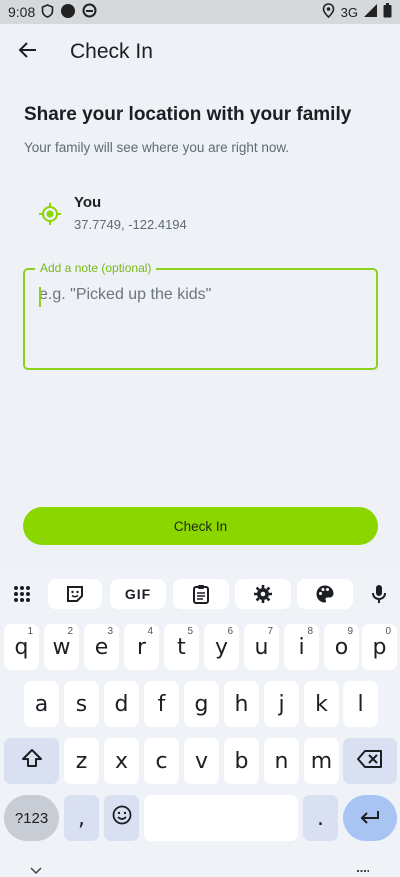 The width and height of the screenshot is (400, 877). What do you see at coordinates (130, 224) in the screenshot?
I see `location-coordinates: 37.7749, -122.4194` at bounding box center [130, 224].